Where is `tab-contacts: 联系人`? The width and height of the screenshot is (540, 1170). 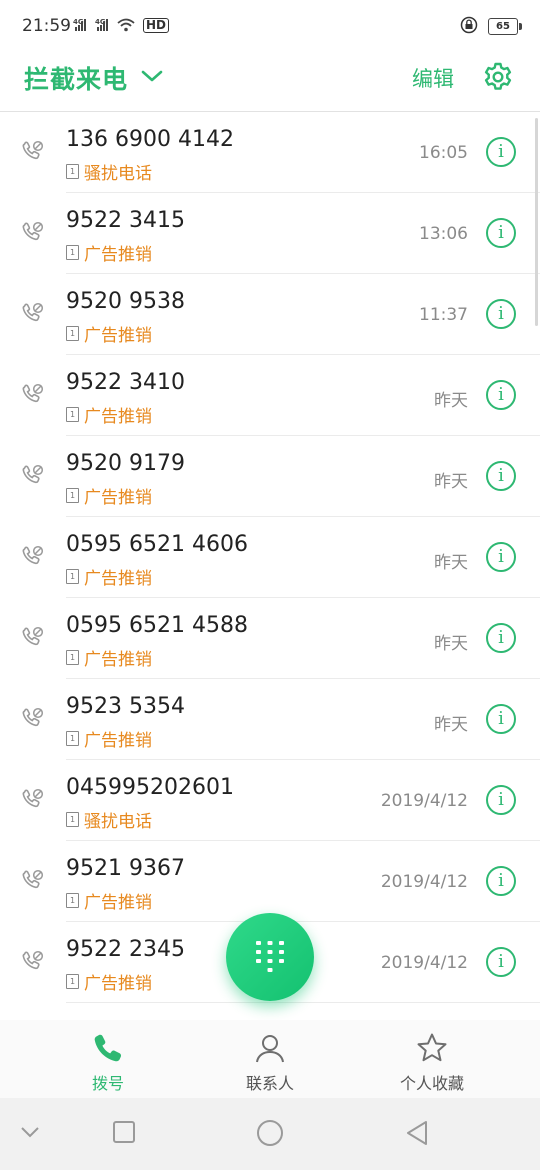 tab-contacts: 联系人 is located at coordinates (270, 1063).